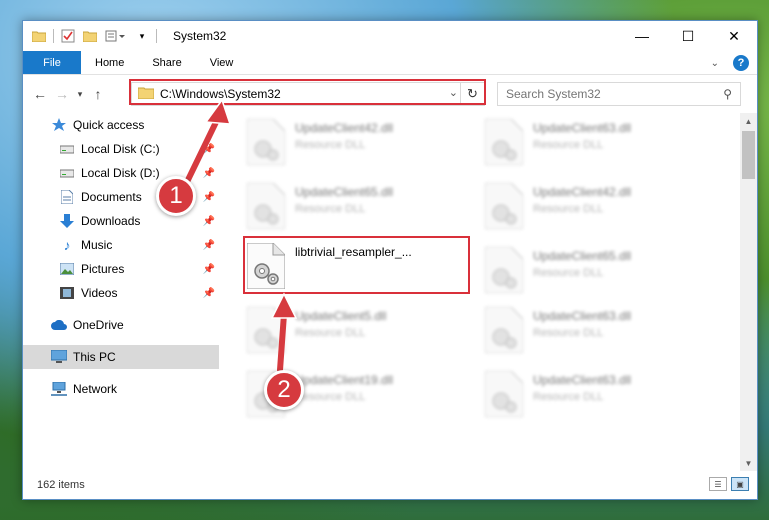 The image size is (769, 520). I want to click on sidebar-item-label: Quick access, so click(109, 125).